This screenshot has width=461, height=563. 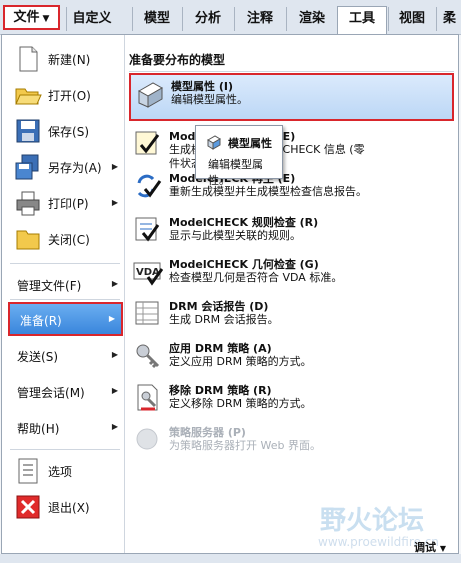 What do you see at coordinates (28, 131) in the screenshot?
I see `floppy-save-icon` at bounding box center [28, 131].